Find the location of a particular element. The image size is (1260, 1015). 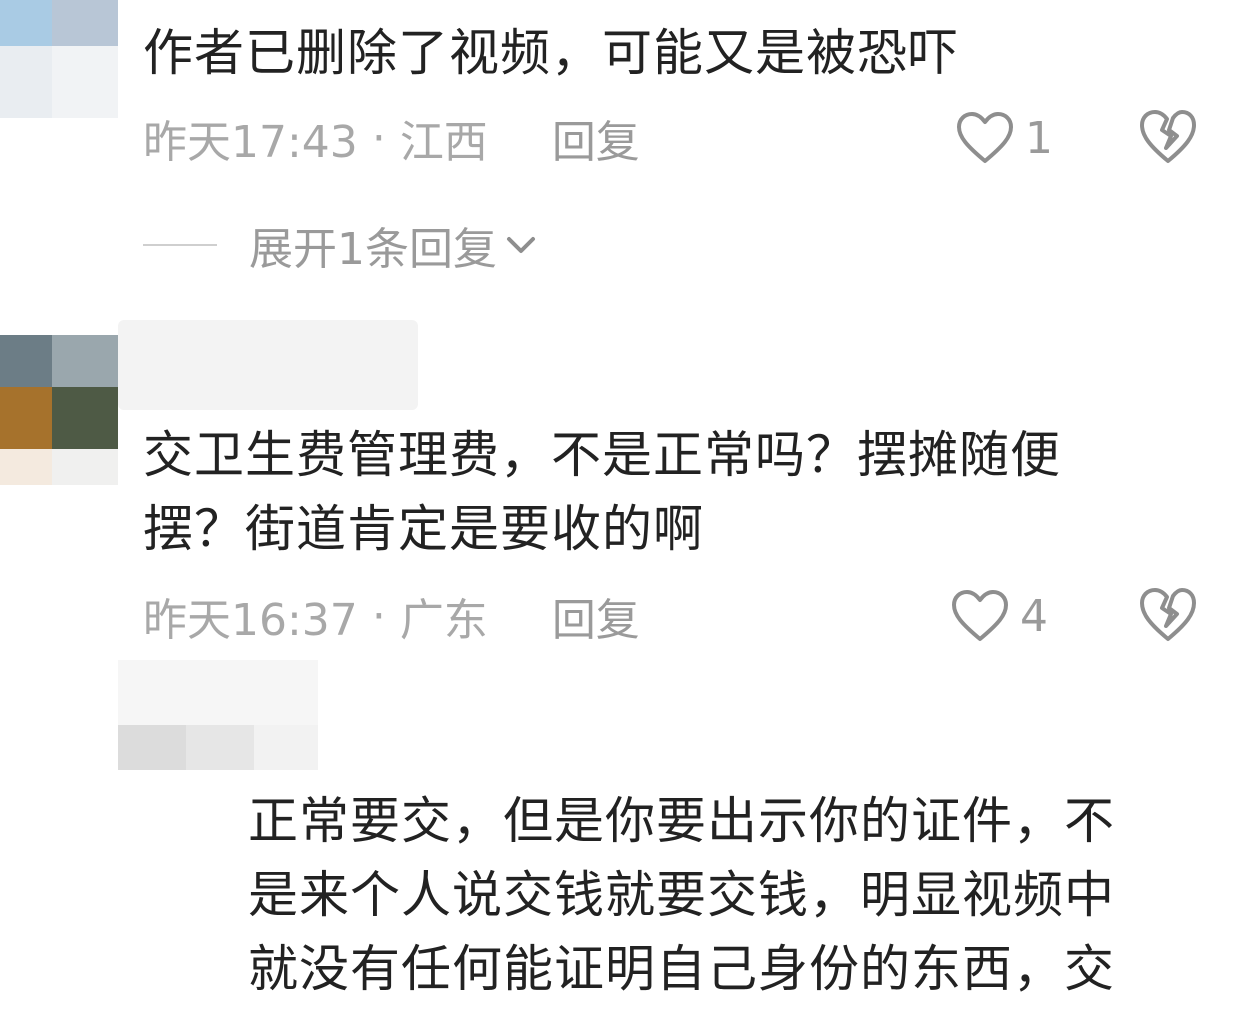

like-button: 4 is located at coordinates (999, 616).